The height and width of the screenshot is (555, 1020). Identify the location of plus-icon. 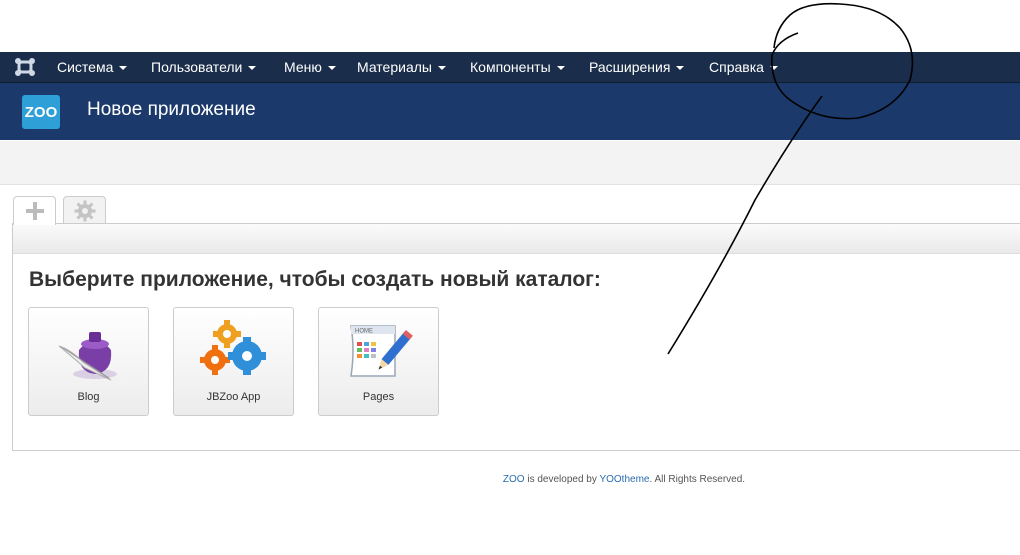
(34, 211).